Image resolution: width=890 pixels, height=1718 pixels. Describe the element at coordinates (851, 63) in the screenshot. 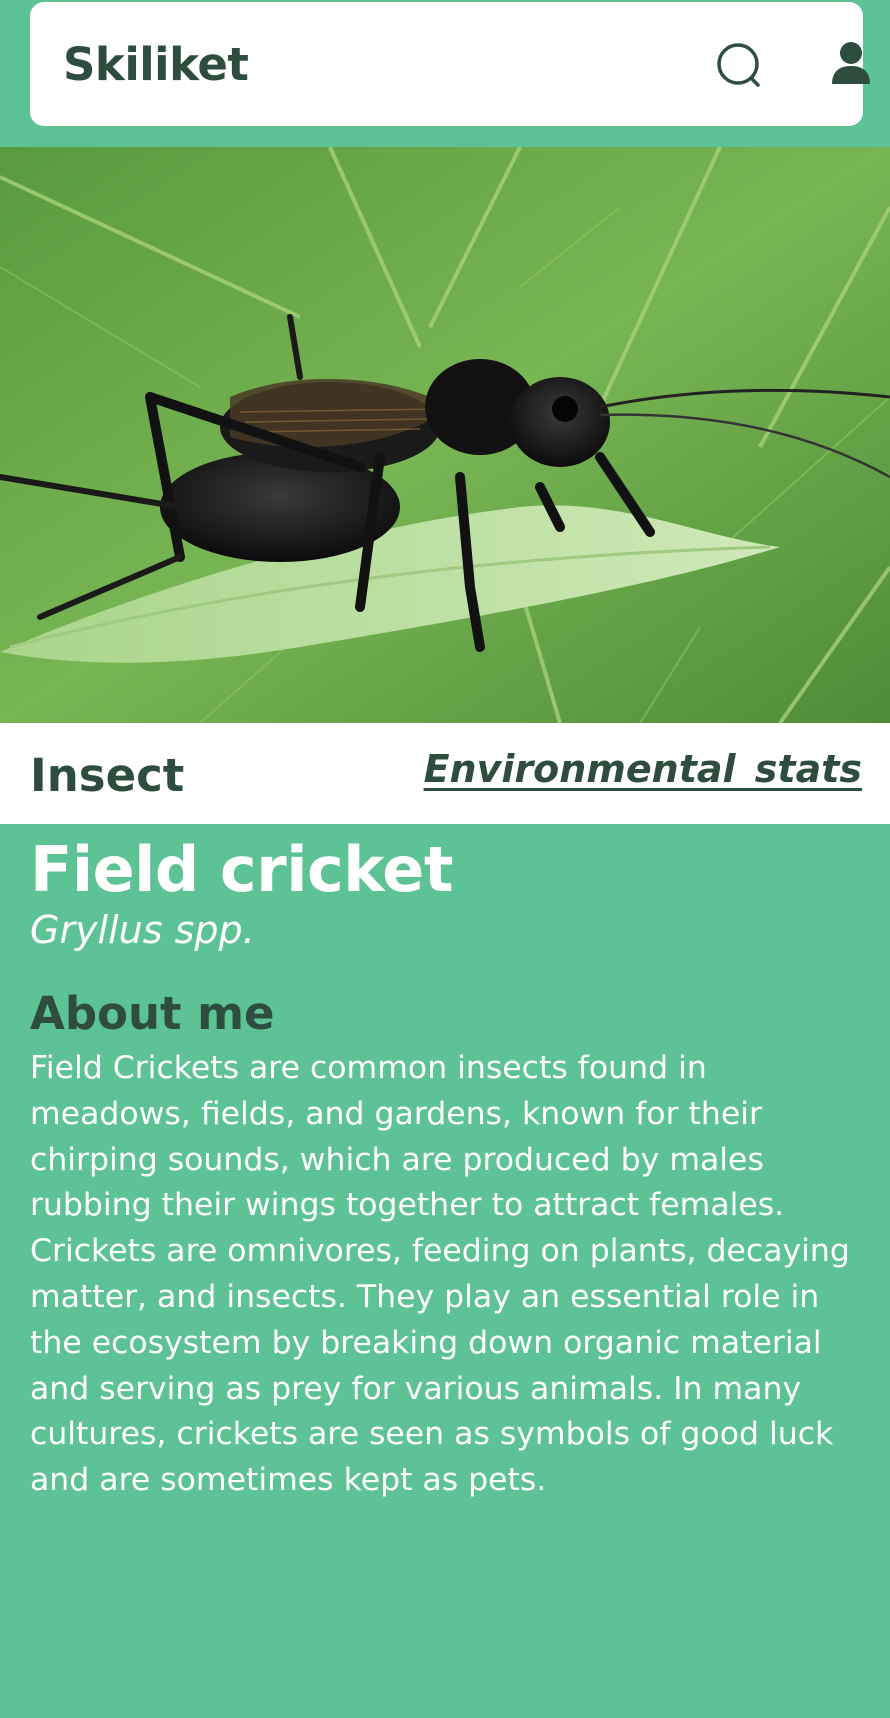

I see `user-icon` at that location.